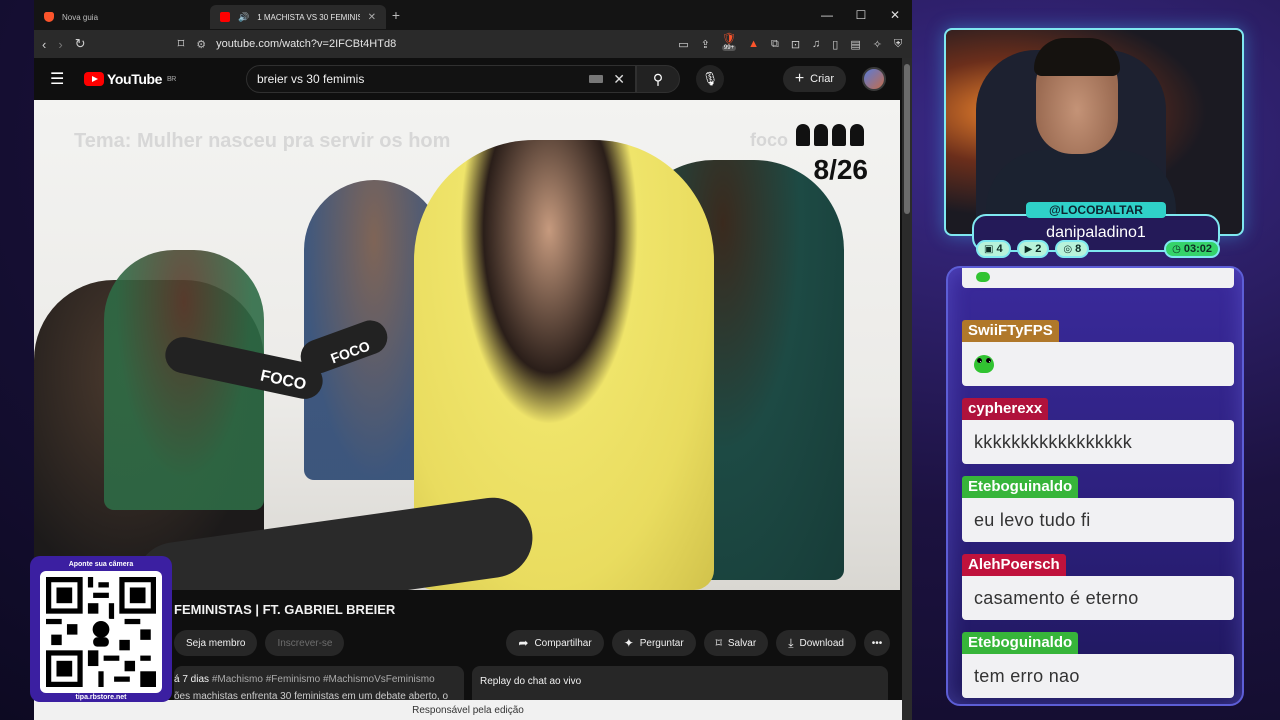  I want to click on create-button: + Criar, so click(814, 79).